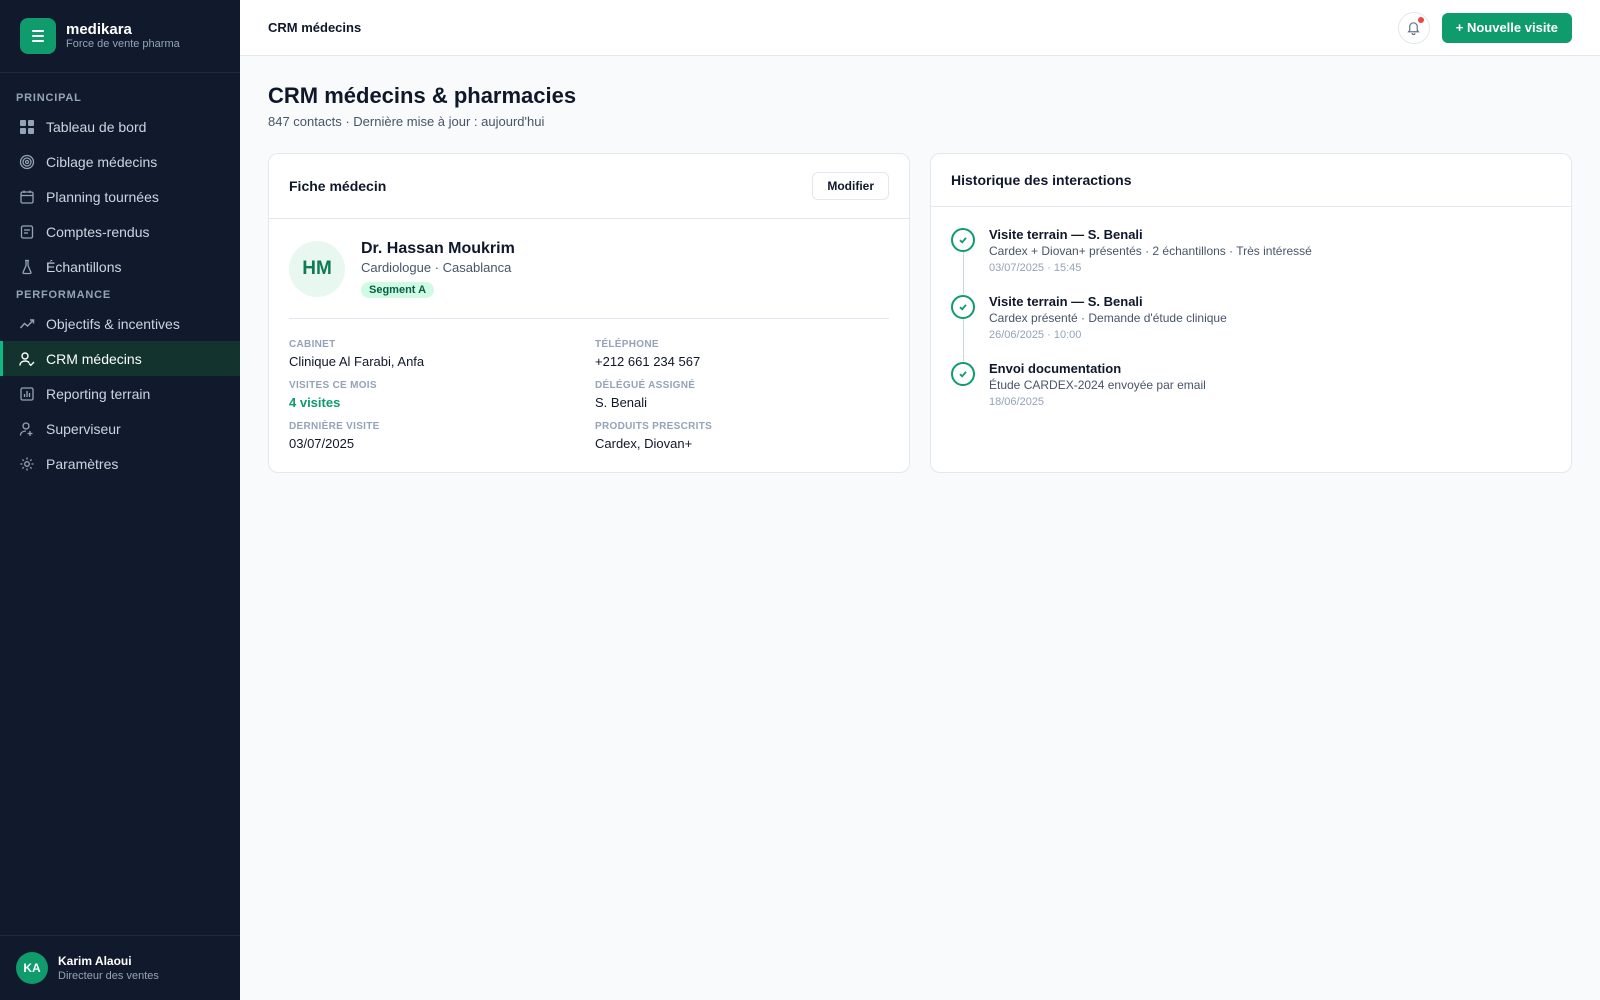  I want to click on field-label: VISITES CE MOIS, so click(333, 385).